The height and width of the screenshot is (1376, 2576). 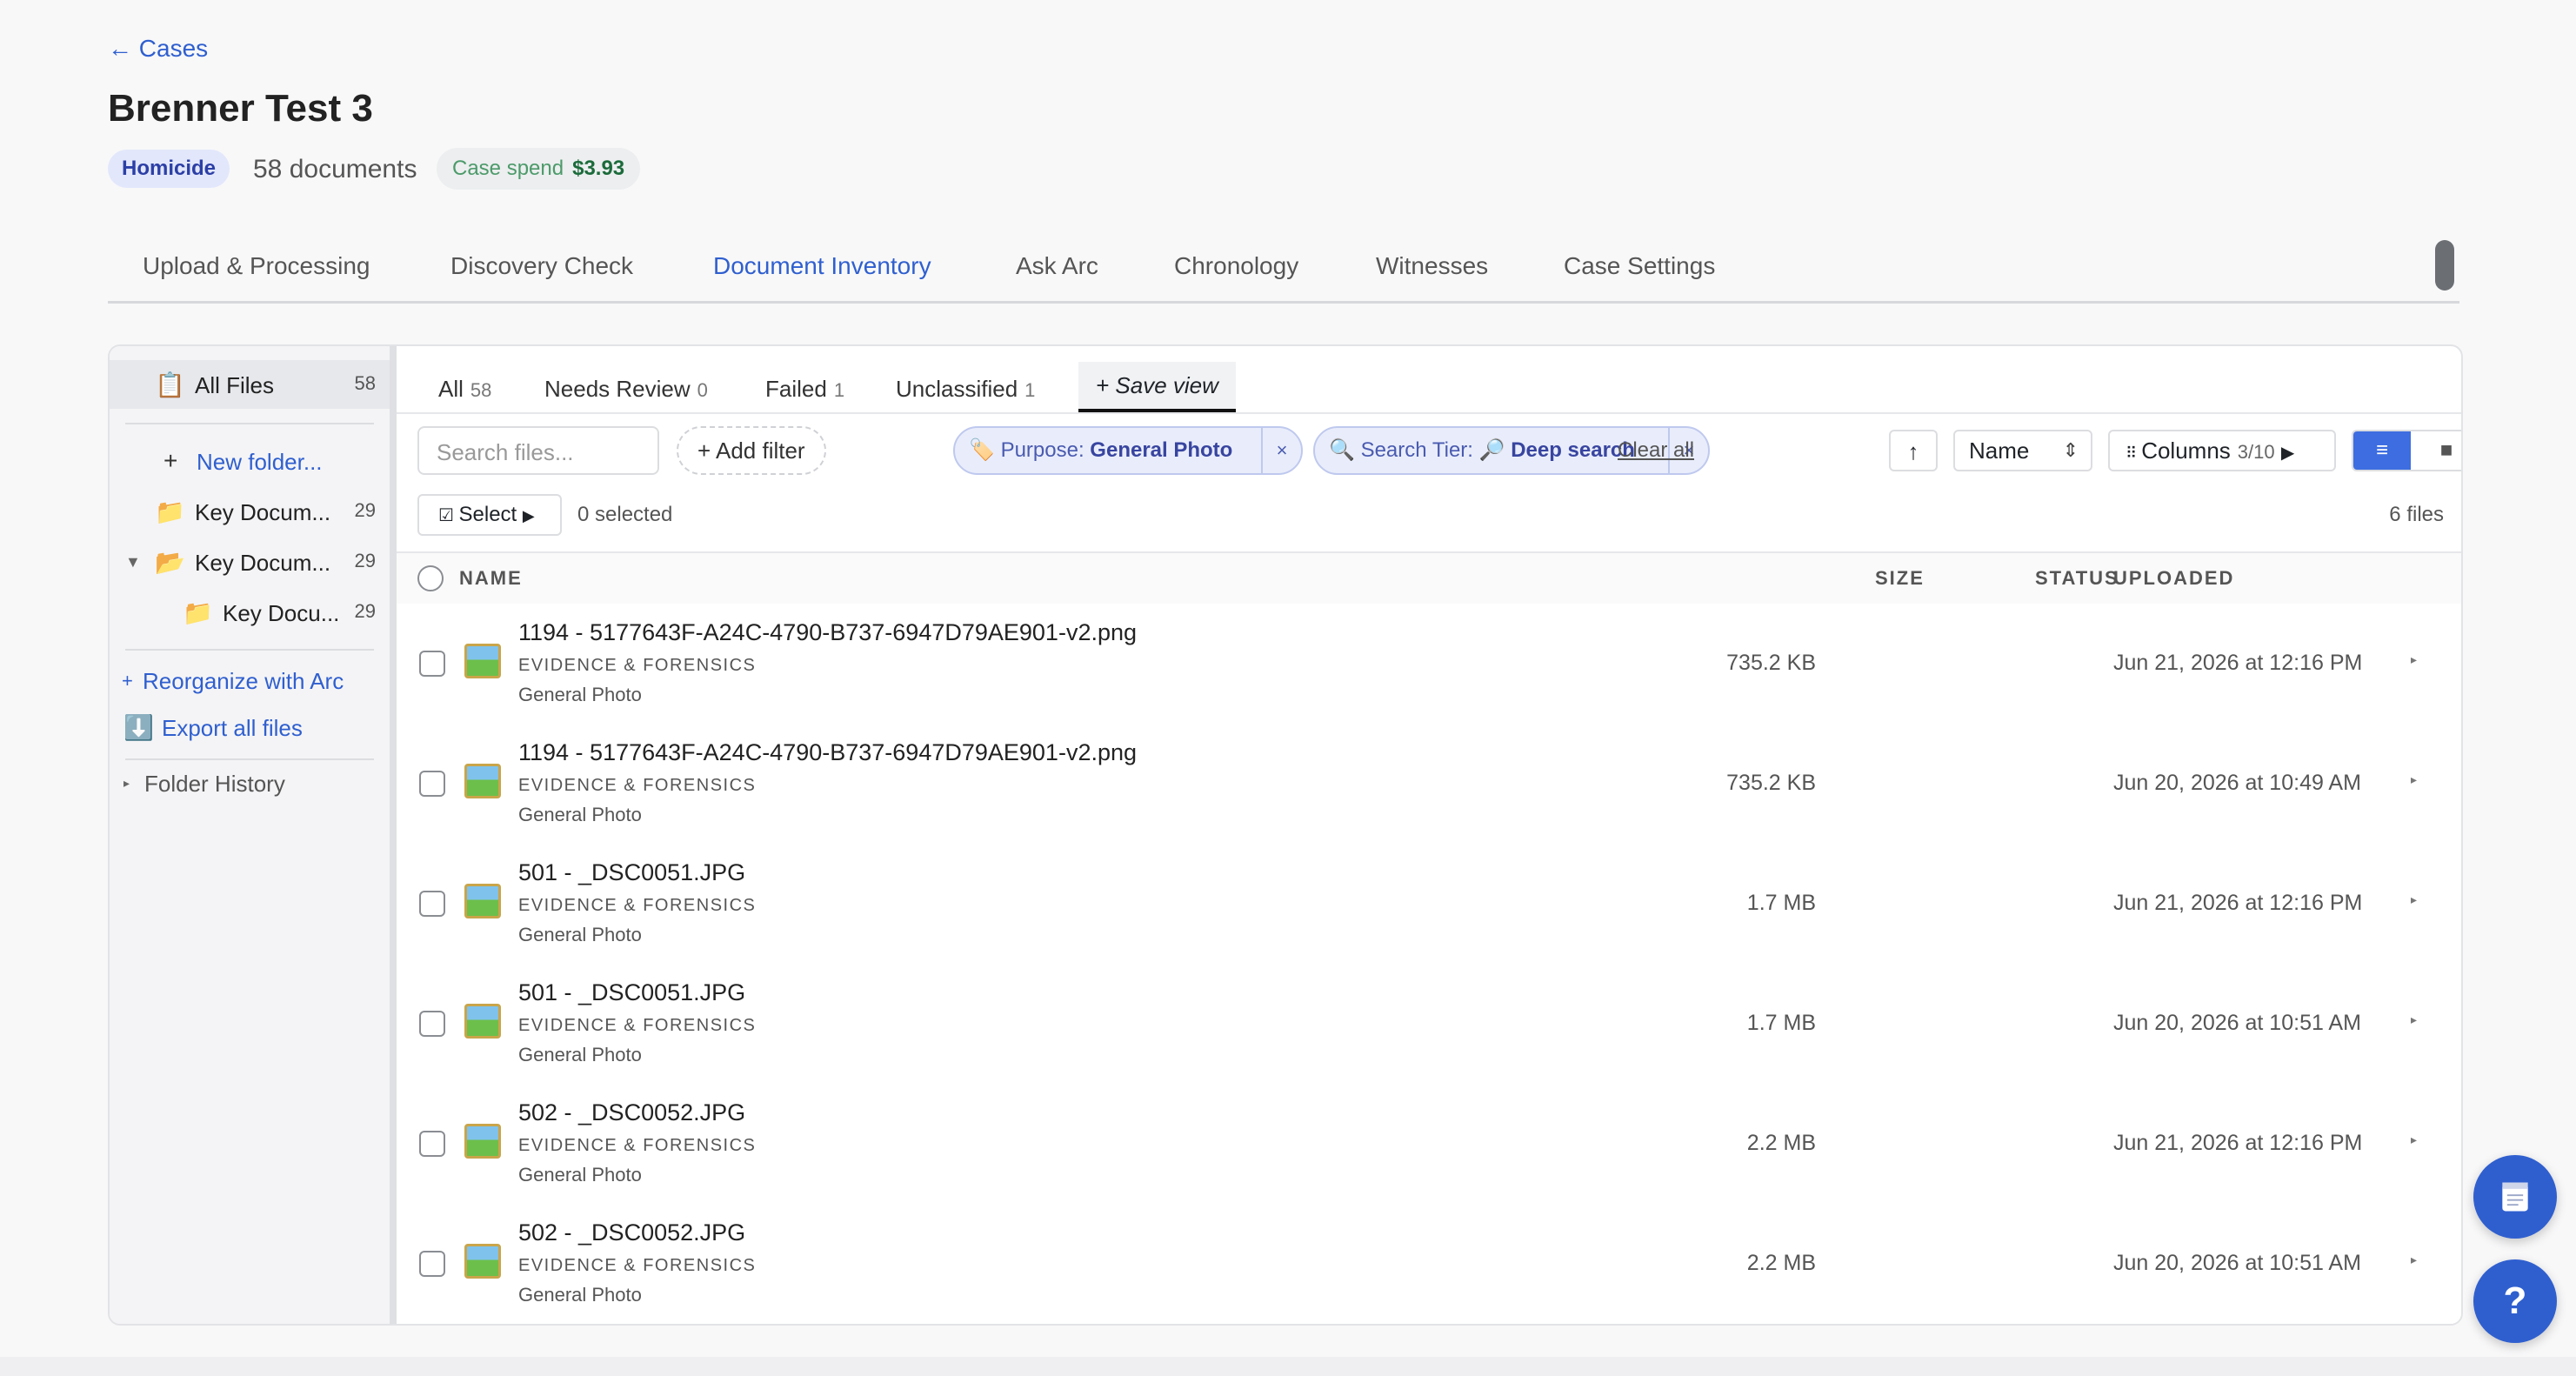 What do you see at coordinates (214, 784) in the screenshot?
I see `folder-history-label: Folder History` at bounding box center [214, 784].